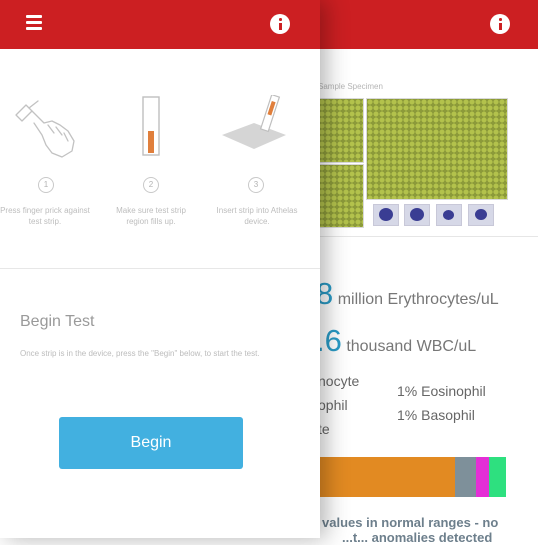 The width and height of the screenshot is (538, 545). I want to click on differential-item: 1% Basophil, so click(436, 415).